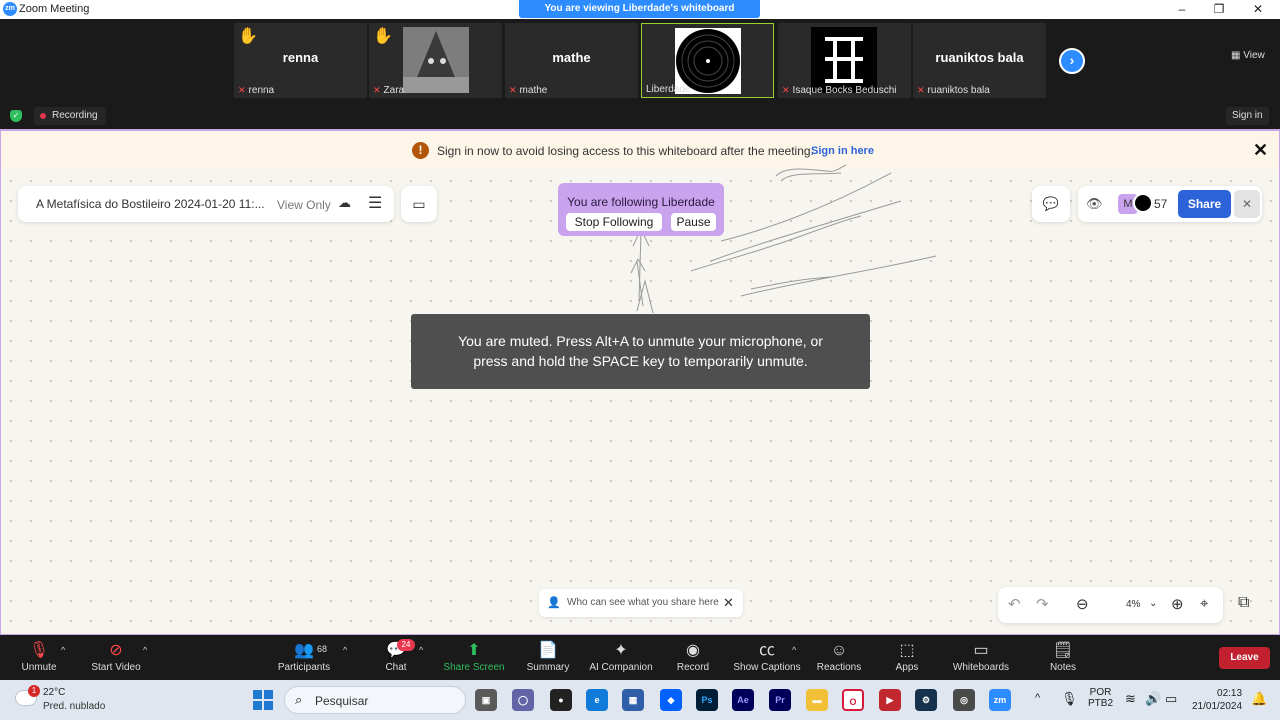  Describe the element at coordinates (1247, 204) in the screenshot. I see `close-panel-button: ✕` at that location.